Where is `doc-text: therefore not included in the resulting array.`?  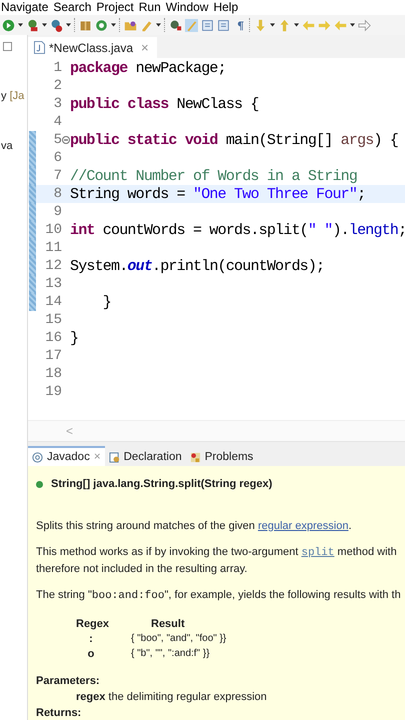 doc-text: therefore not included in the resulting array. is located at coordinates (142, 569).